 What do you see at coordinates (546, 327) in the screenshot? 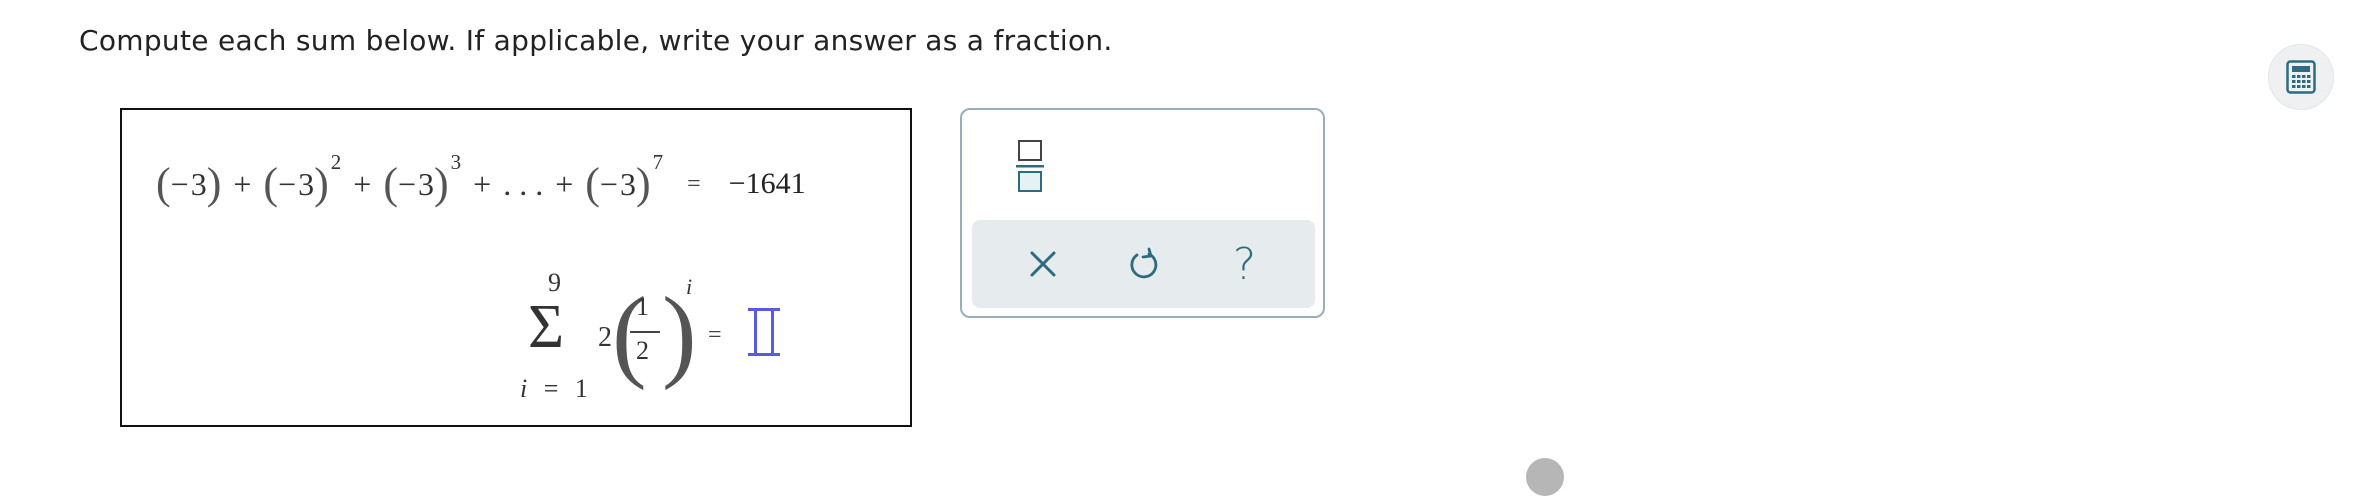
I see `sigma-symbol: Σ` at bounding box center [546, 327].